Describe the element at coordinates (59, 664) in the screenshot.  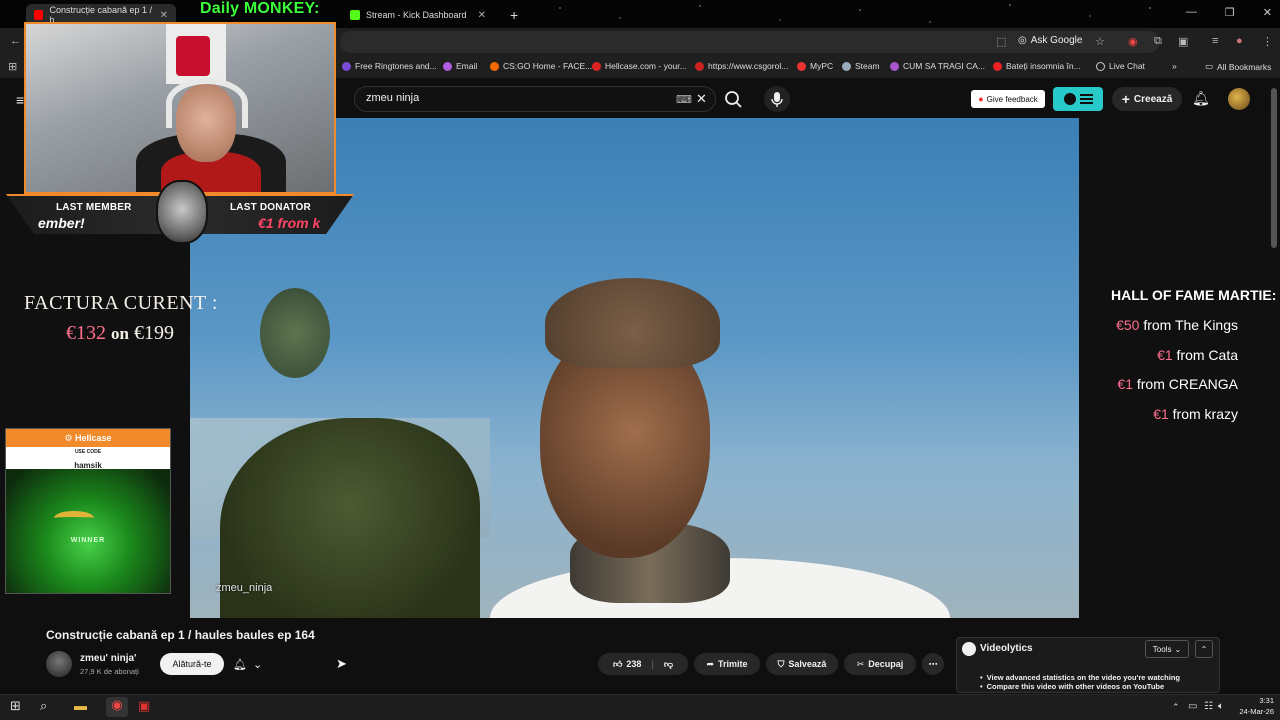
I see `channel-avatar` at that location.